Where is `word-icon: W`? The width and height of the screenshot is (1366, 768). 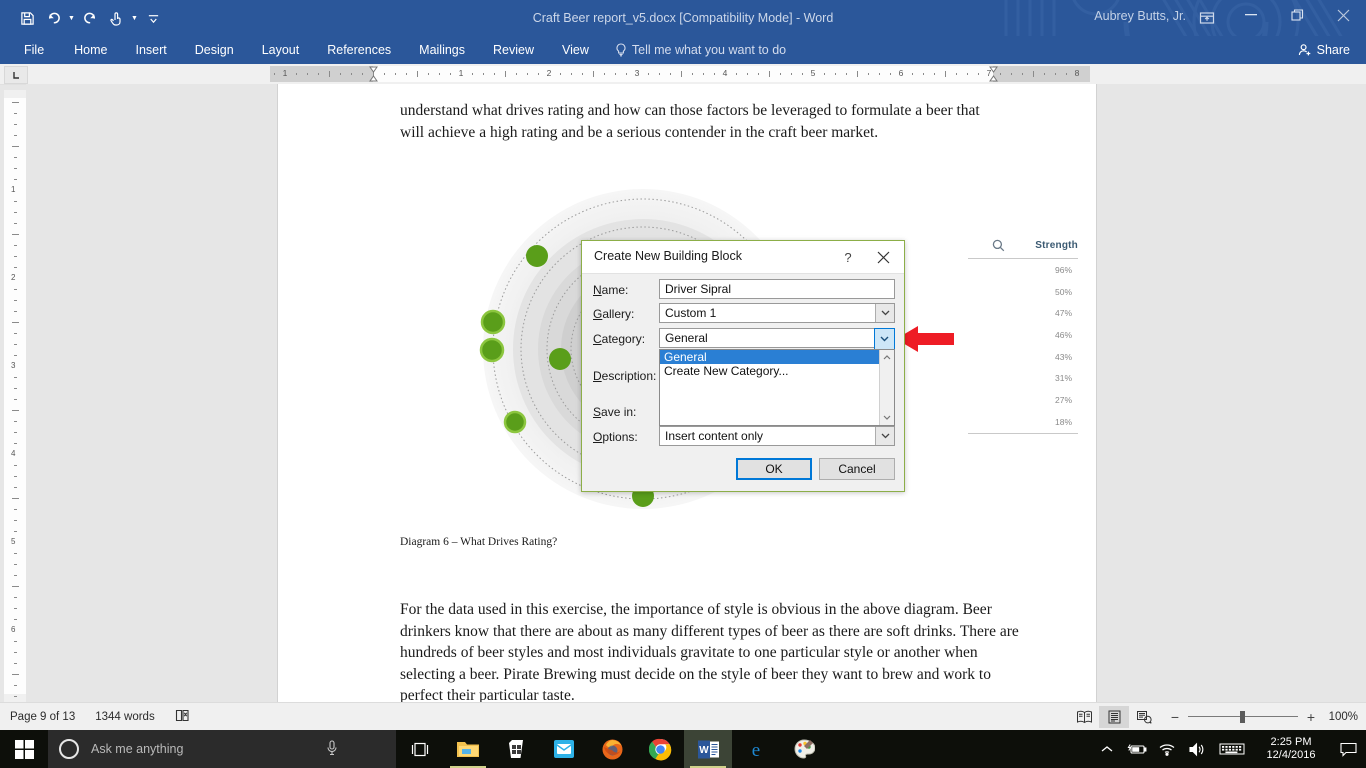 word-icon: W is located at coordinates (708, 749).